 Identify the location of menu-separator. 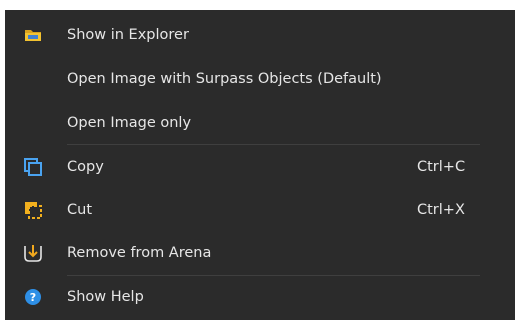
(273, 144).